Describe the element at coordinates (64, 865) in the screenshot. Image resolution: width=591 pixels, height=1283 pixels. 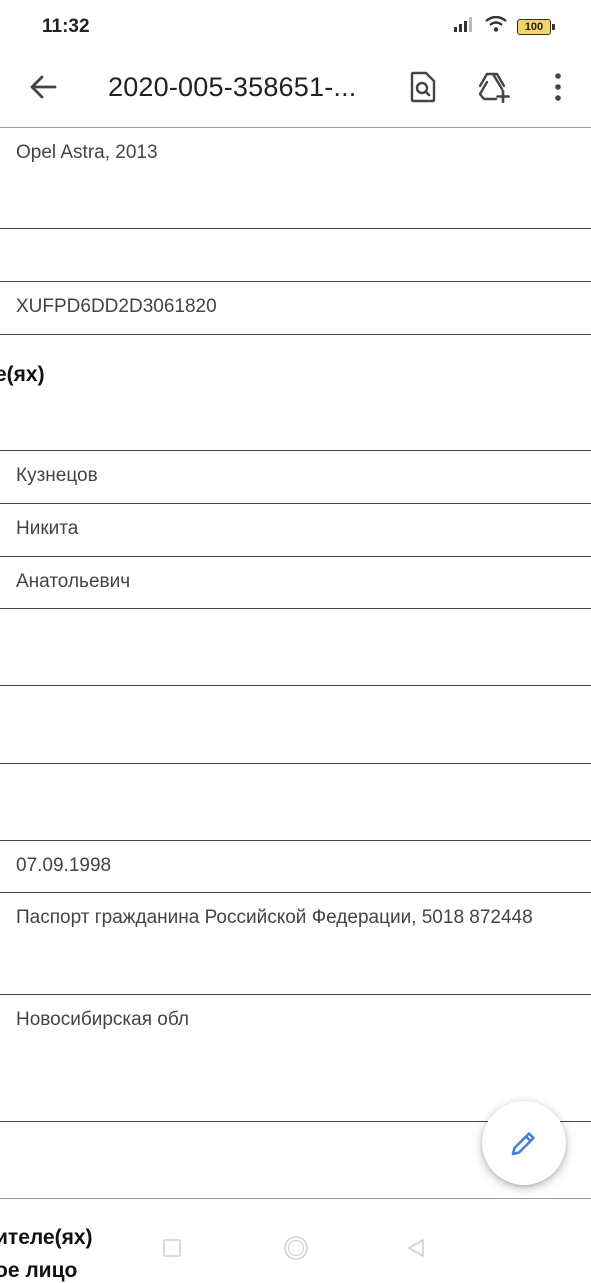
I see `birth-date-value: 07.09.1998` at that location.